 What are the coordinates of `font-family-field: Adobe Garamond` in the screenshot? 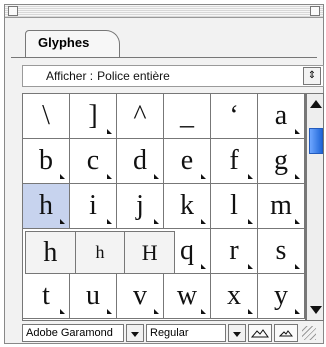 It's located at (73, 333).